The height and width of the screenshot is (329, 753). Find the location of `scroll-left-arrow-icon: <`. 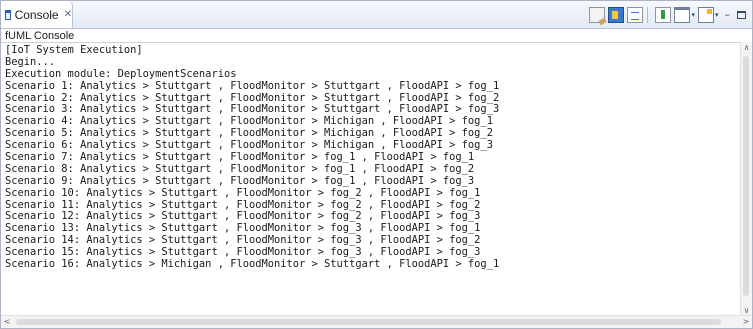

scroll-left-arrow-icon: < is located at coordinates (7, 322).